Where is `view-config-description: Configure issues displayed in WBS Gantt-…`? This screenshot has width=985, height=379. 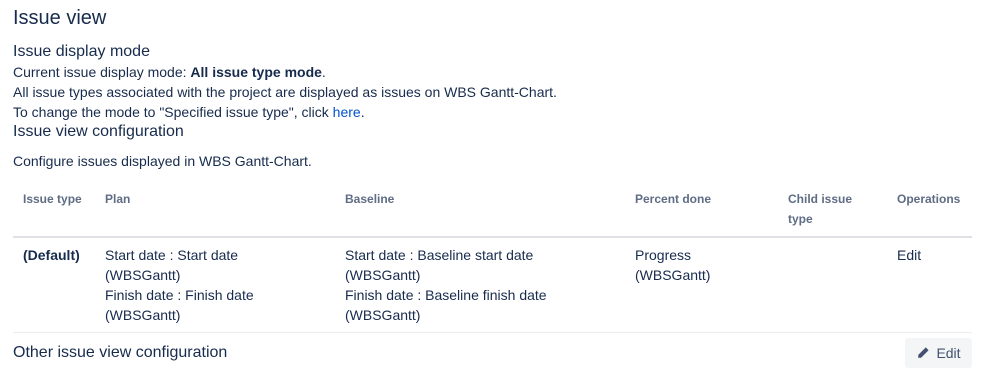 view-config-description: Configure issues displayed in WBS Gantt-… is located at coordinates (162, 161).